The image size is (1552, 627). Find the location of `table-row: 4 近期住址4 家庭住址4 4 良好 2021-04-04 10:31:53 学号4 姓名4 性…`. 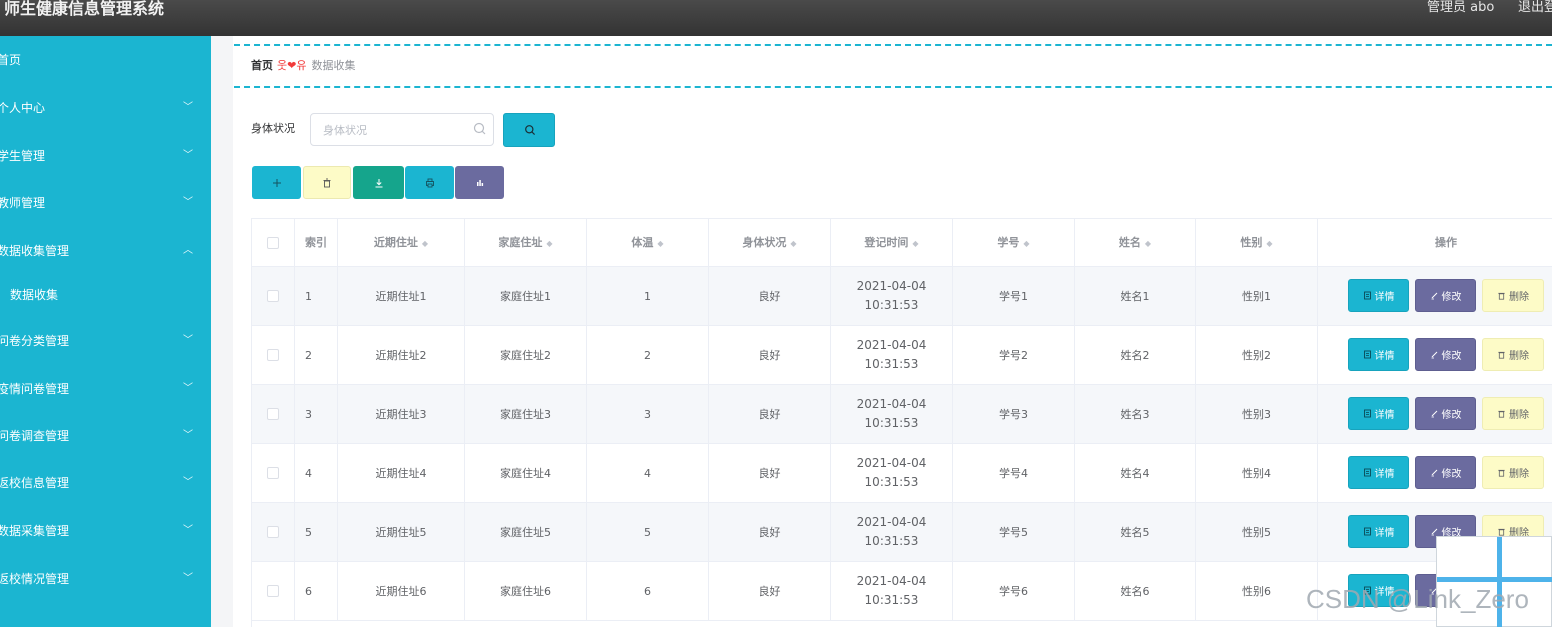

table-row: 4 近期住址4 家庭住址4 4 良好 2021-04-04 10:31:53 学号4 姓名4 性… is located at coordinates (902, 473).